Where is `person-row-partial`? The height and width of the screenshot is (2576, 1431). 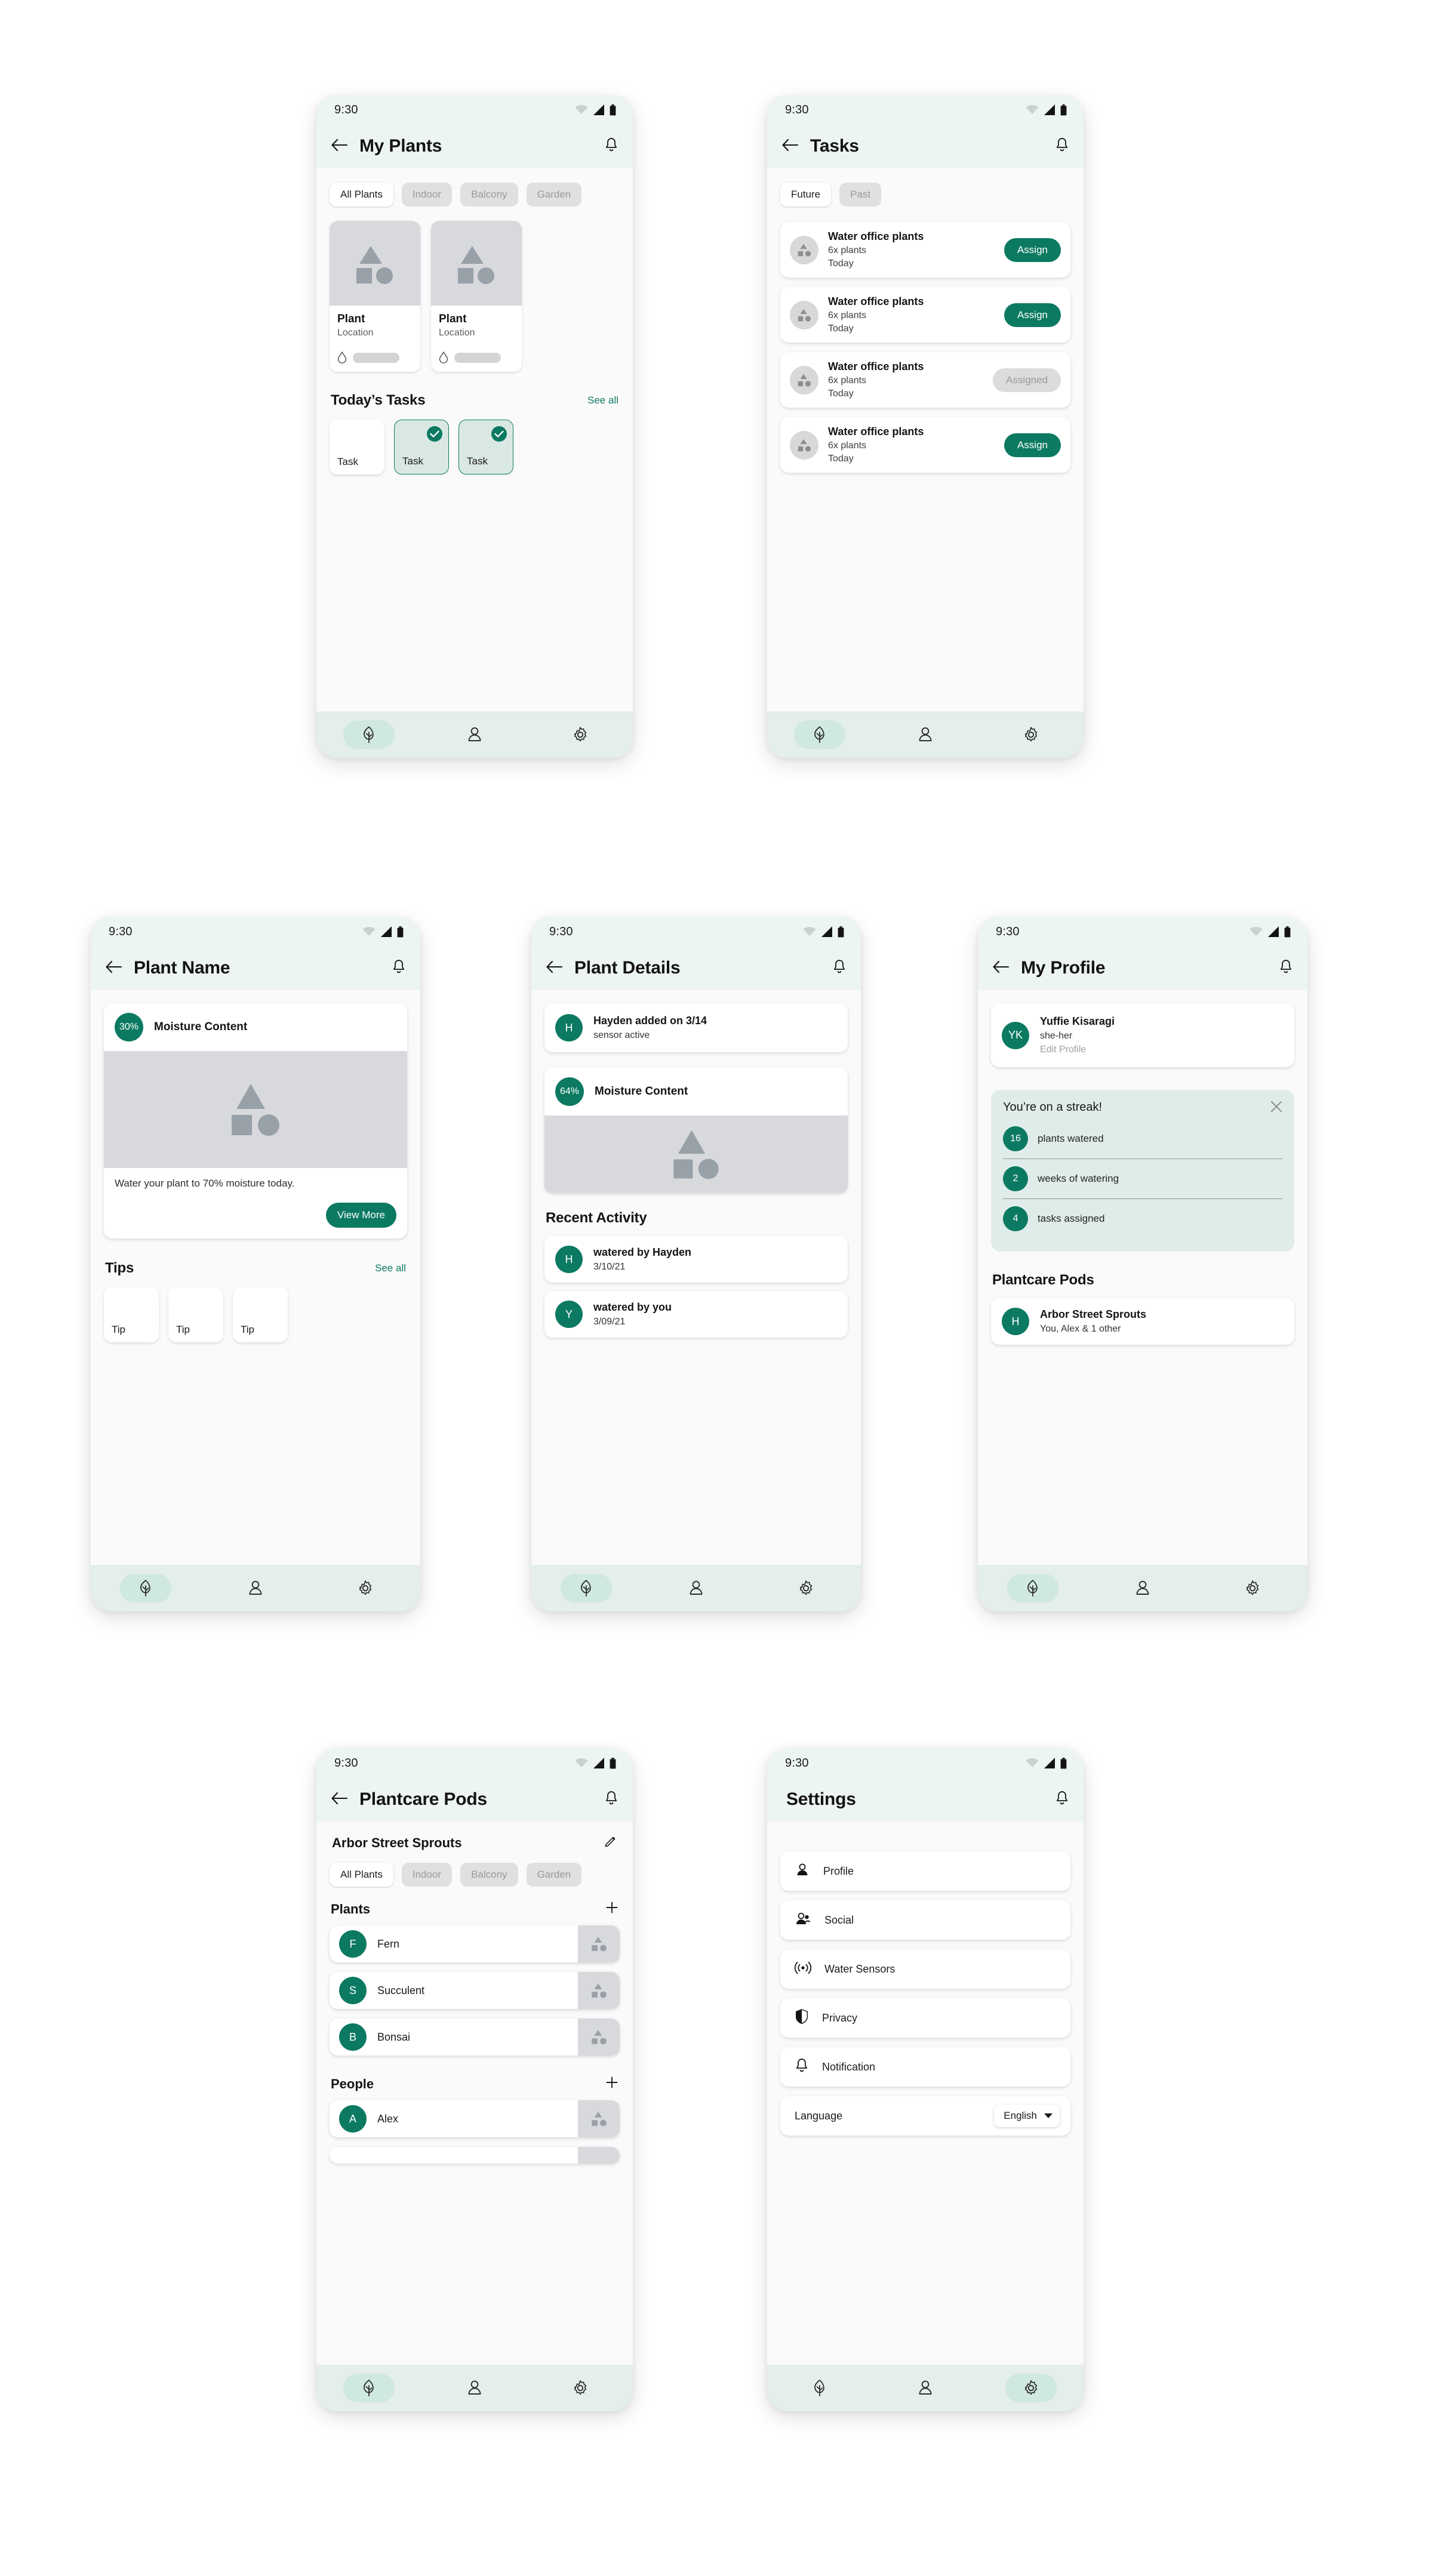
person-row-partial is located at coordinates (475, 2155).